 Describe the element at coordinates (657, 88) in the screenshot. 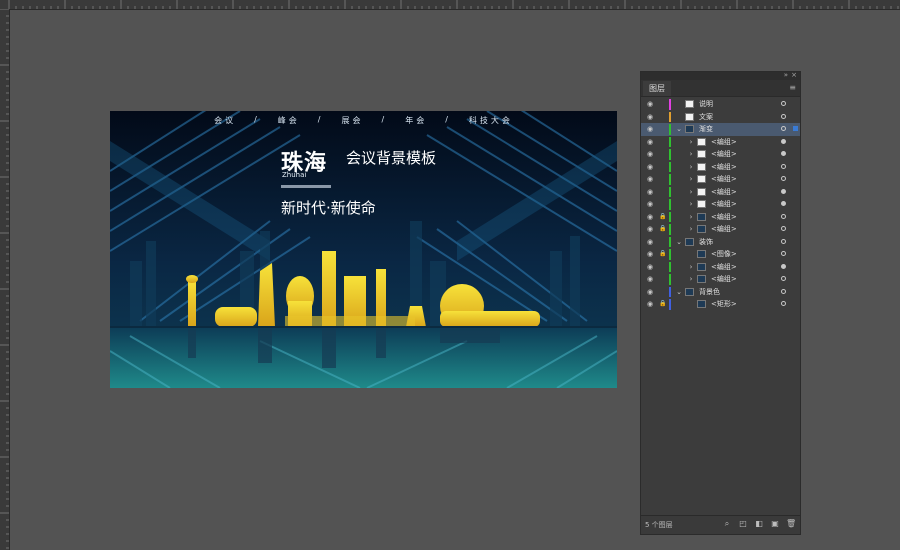

I see `tab-layers: 图层` at that location.